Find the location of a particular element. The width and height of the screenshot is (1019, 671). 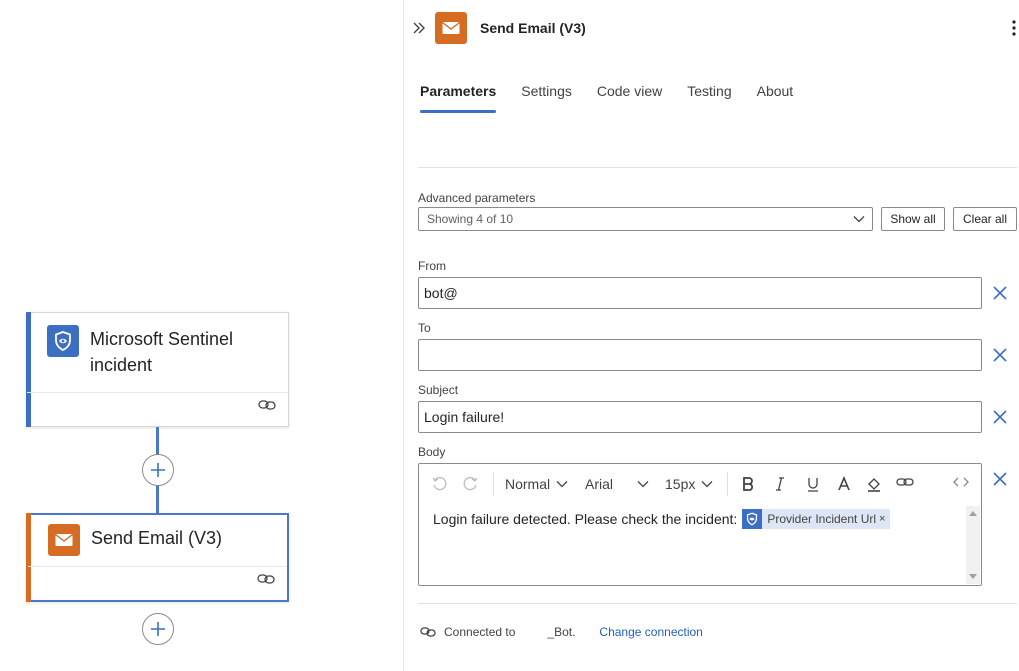

font-value: Arial is located at coordinates (599, 484).